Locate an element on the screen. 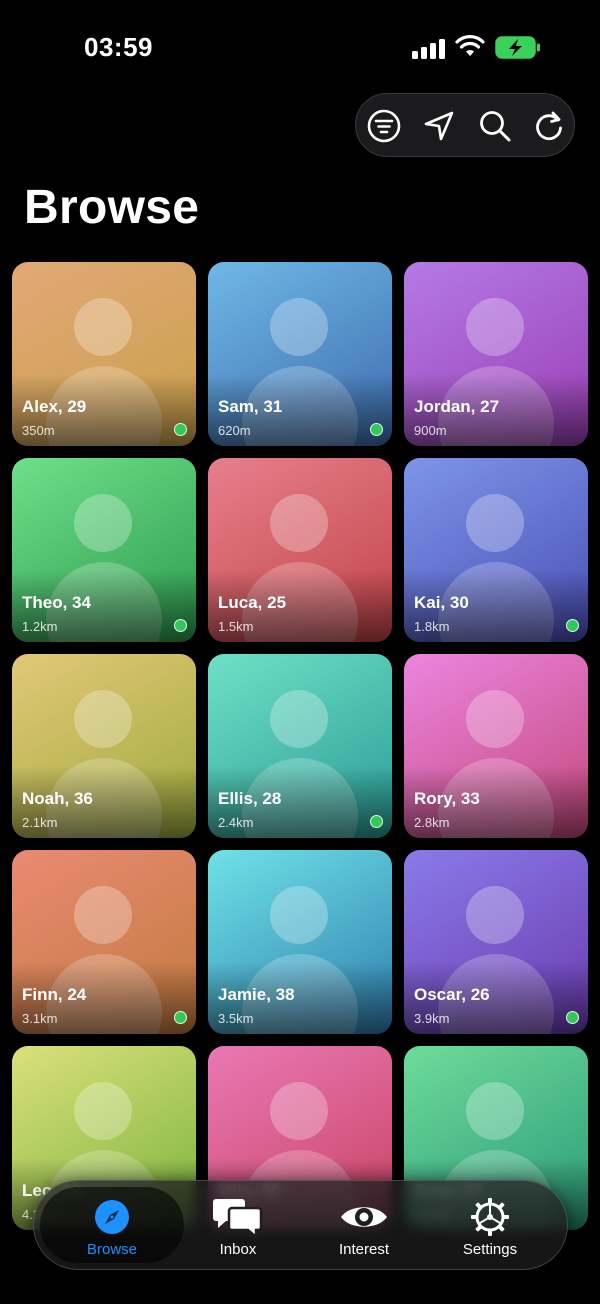 Image resolution: width=600 pixels, height=1304 pixels. tab-inbox-label: Inbox is located at coordinates (238, 1249).